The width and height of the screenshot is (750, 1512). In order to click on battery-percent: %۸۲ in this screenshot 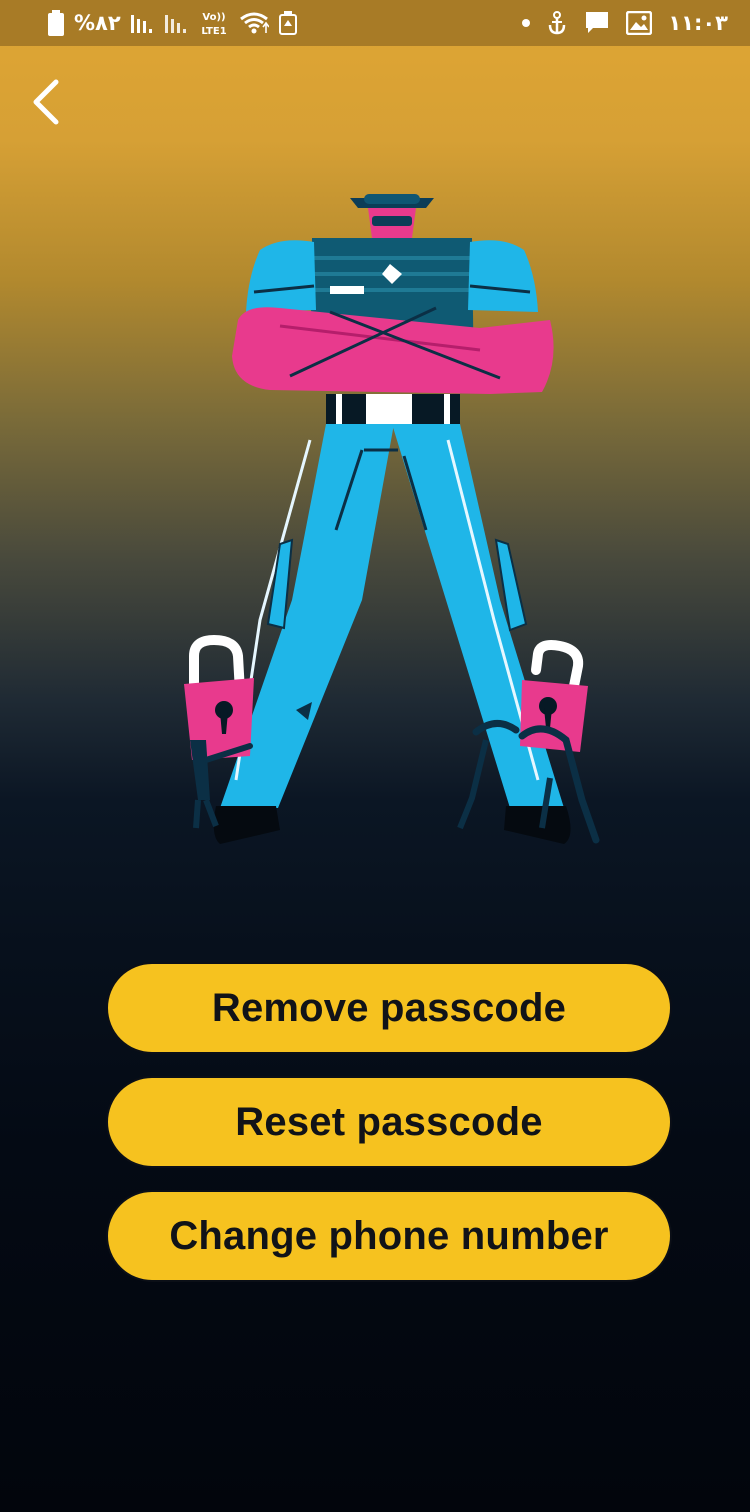, I will do `click(97, 22)`.